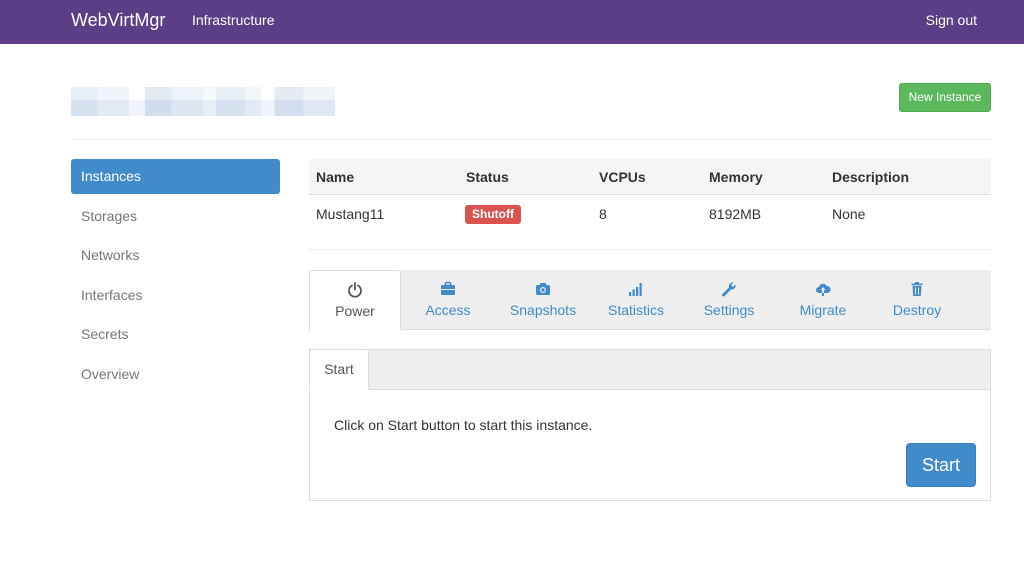 The width and height of the screenshot is (1024, 562). Describe the element at coordinates (355, 311) in the screenshot. I see `tab-label: Power` at that location.